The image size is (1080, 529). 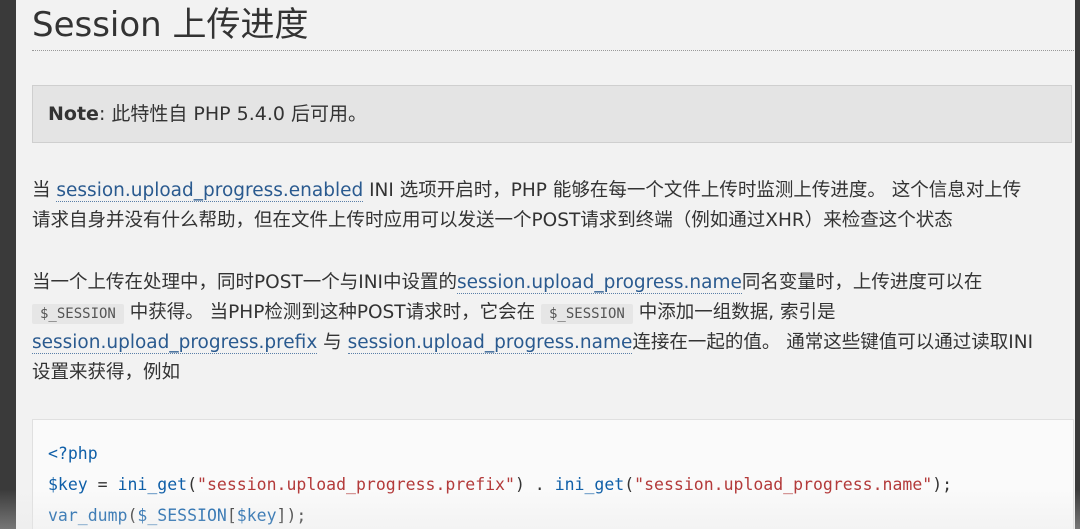 What do you see at coordinates (332, 312) in the screenshot?
I see `session-line2-mid: 中获得。 当PHP检测到这种POST请求时，它会在` at bounding box center [332, 312].